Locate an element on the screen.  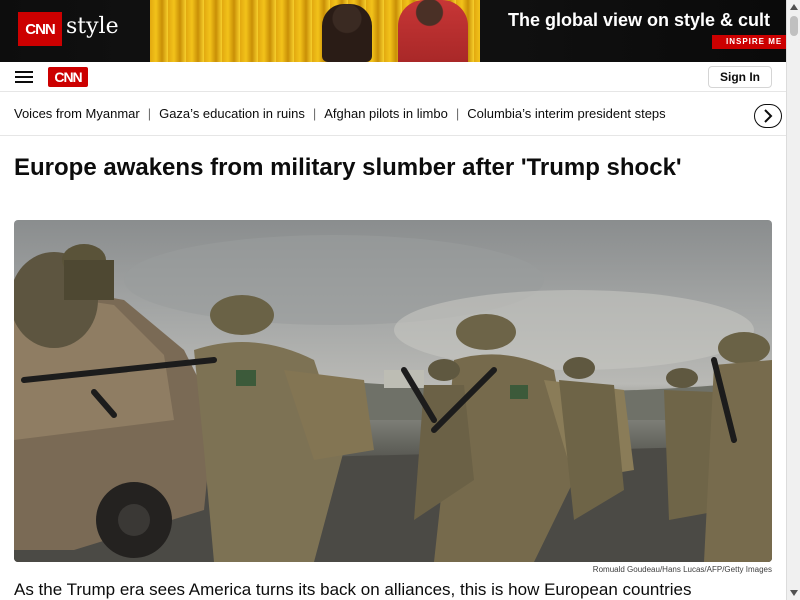
trending-fade is located at coordinates (735, 114).